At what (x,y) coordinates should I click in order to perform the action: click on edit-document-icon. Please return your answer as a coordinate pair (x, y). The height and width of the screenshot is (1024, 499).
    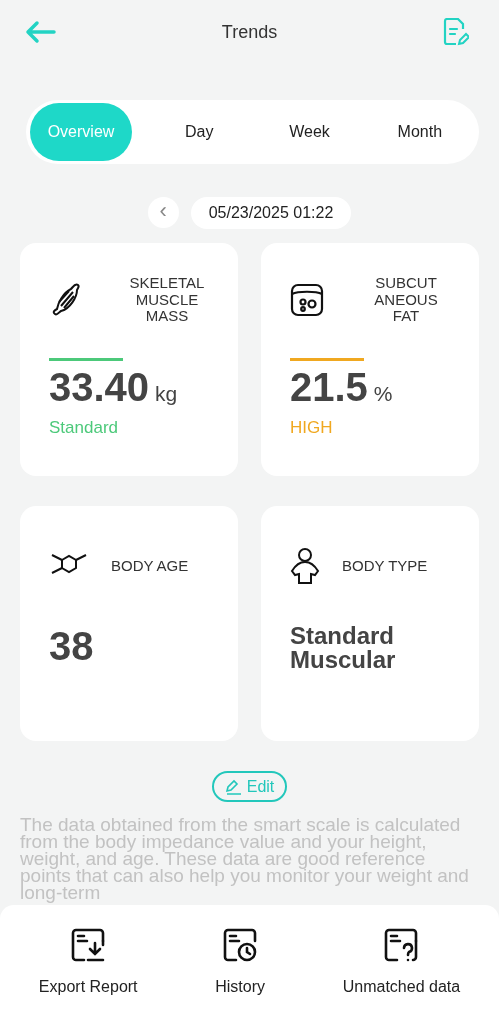
    Looking at the image, I should click on (456, 32).